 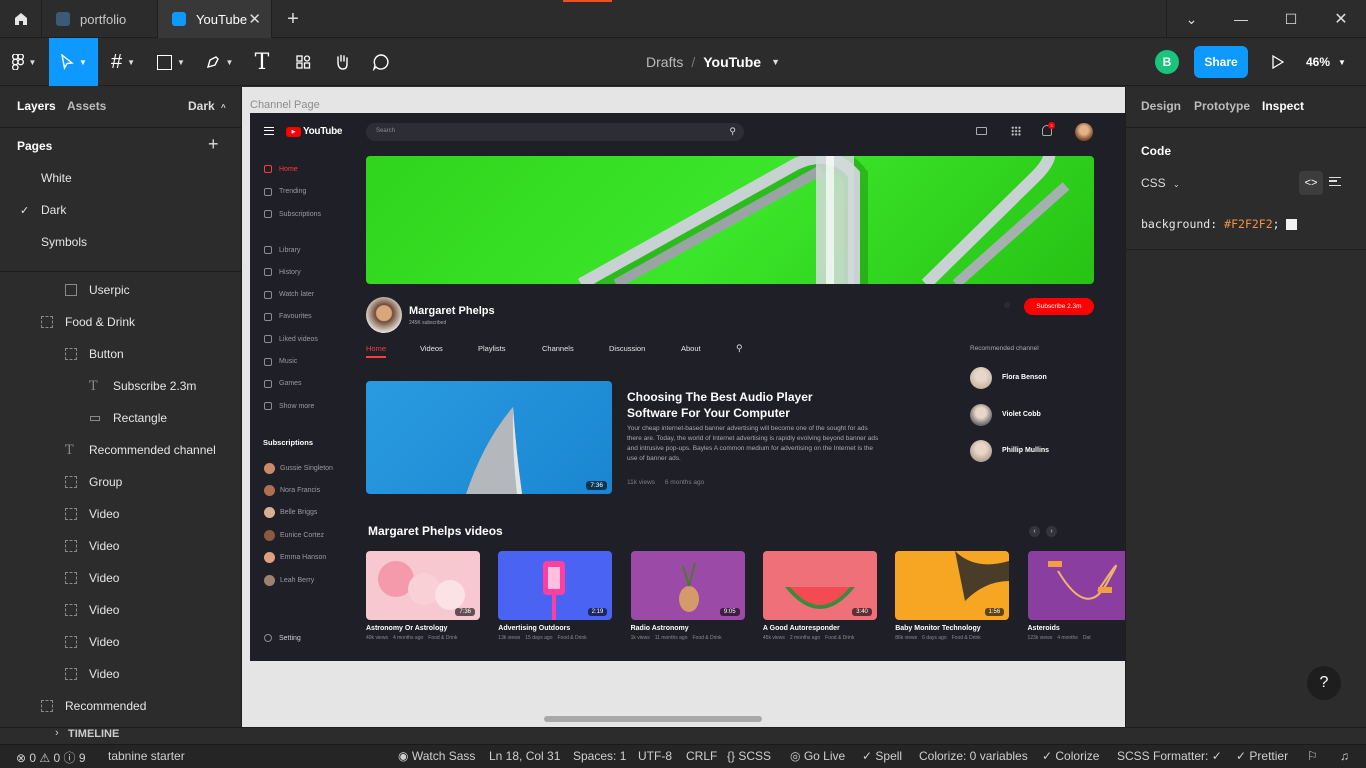 I want to click on youtube-logo: ▶ YouTube, so click(x=314, y=131).